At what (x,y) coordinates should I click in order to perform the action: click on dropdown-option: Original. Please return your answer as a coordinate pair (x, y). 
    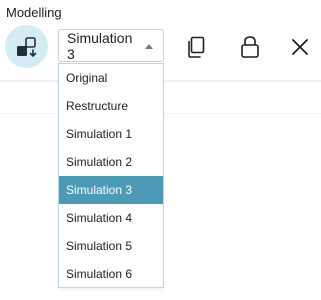
    Looking at the image, I should click on (111, 78).